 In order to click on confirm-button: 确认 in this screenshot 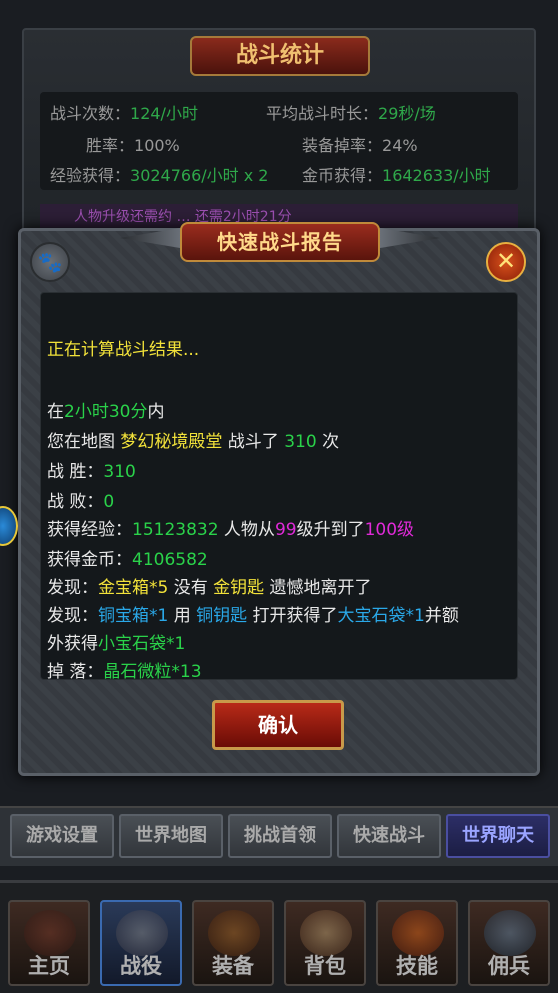, I will do `click(278, 725)`.